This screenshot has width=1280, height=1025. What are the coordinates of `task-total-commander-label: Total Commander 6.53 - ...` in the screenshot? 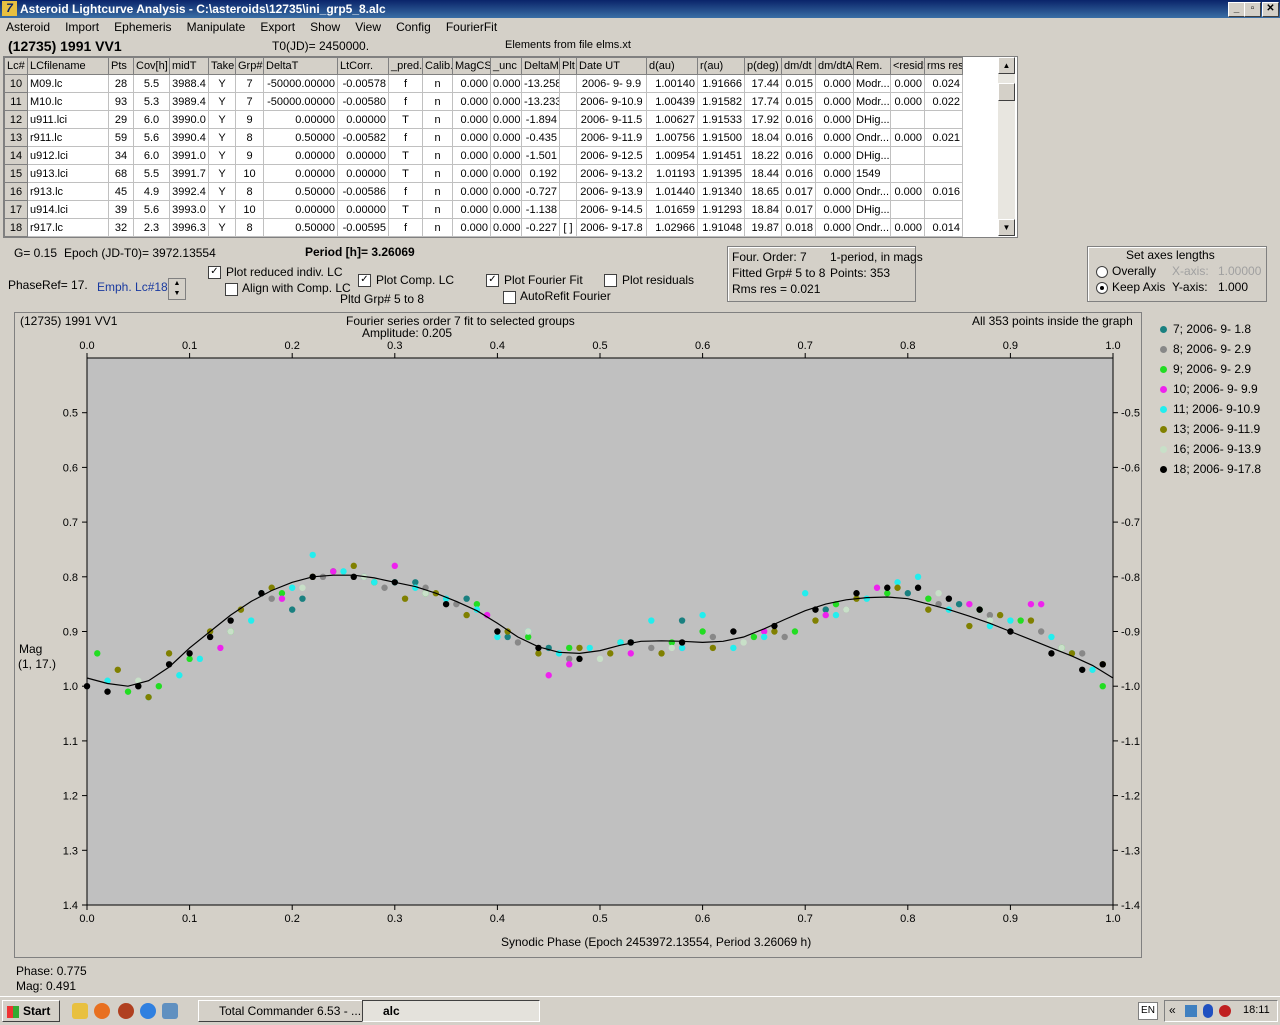 It's located at (290, 1011).